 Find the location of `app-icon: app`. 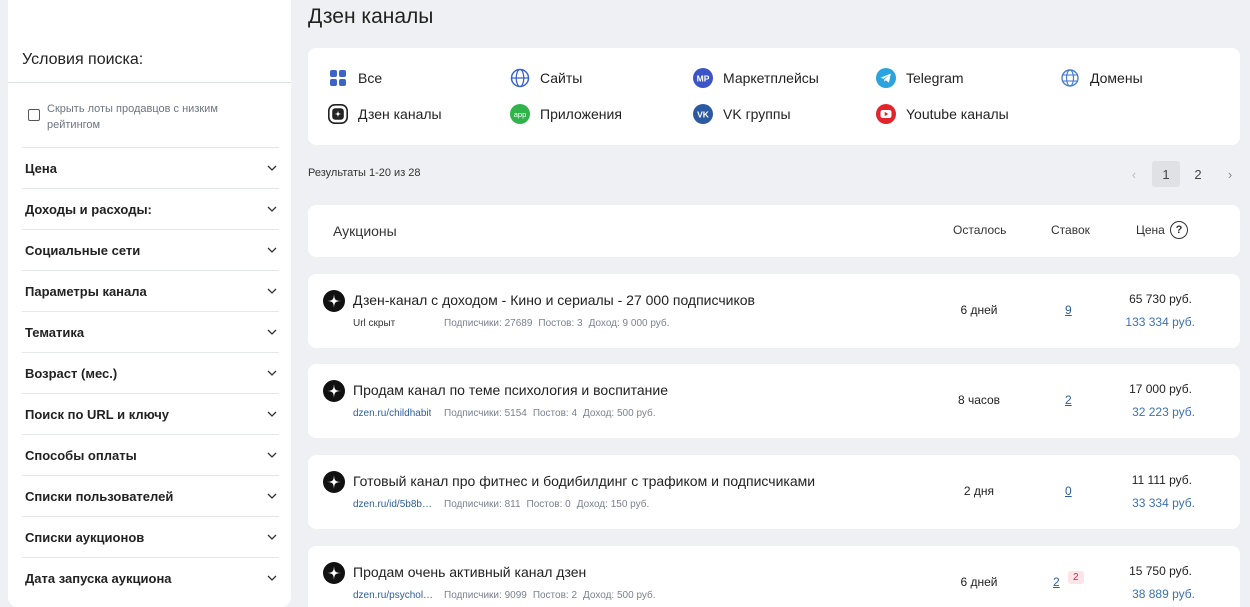

app-icon: app is located at coordinates (520, 114).